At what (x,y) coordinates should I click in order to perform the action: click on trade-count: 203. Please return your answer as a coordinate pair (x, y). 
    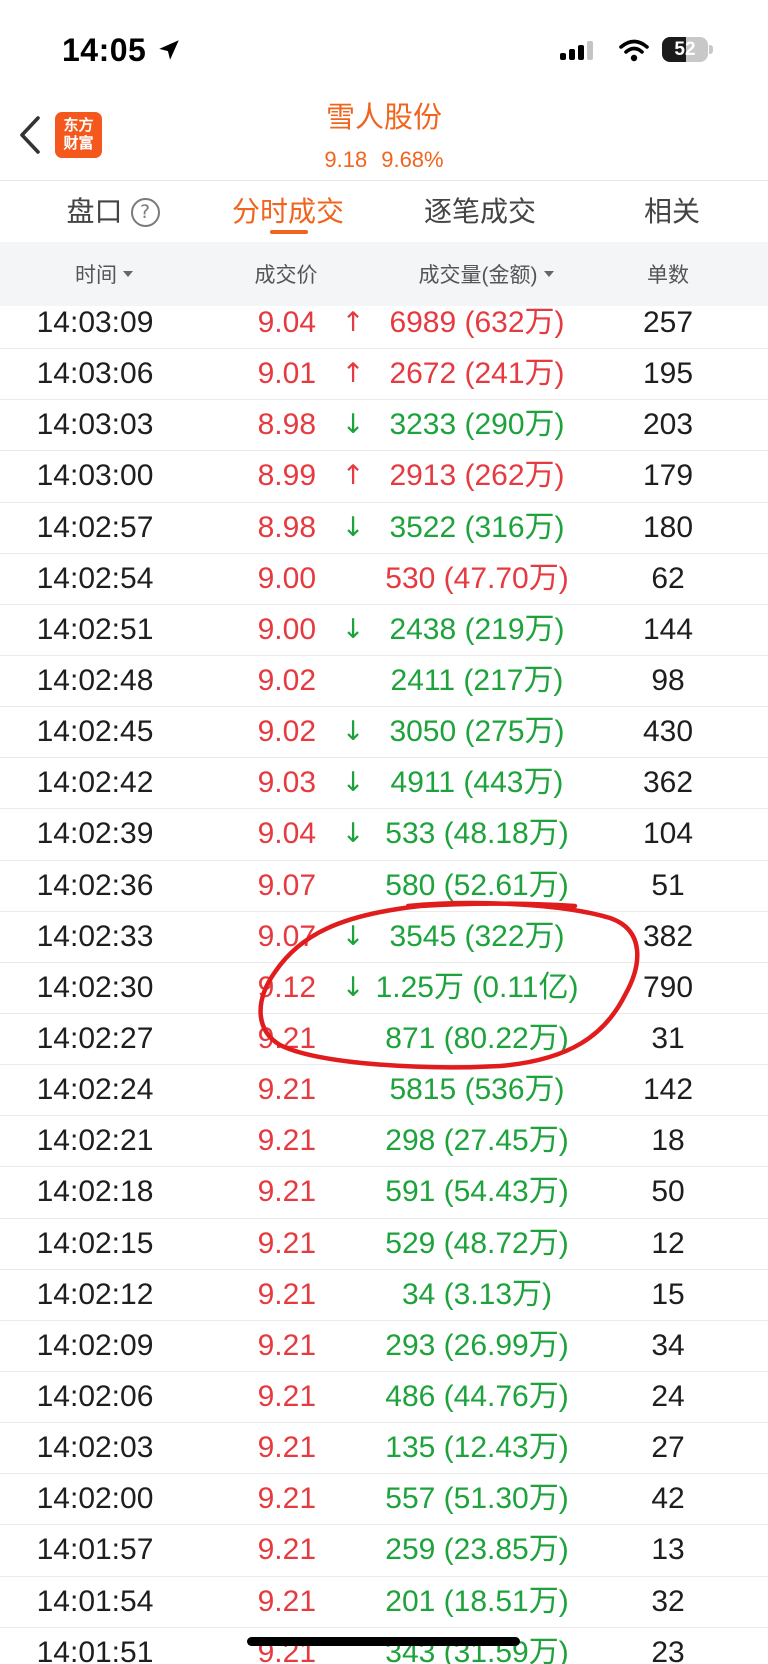
    Looking at the image, I should click on (668, 425).